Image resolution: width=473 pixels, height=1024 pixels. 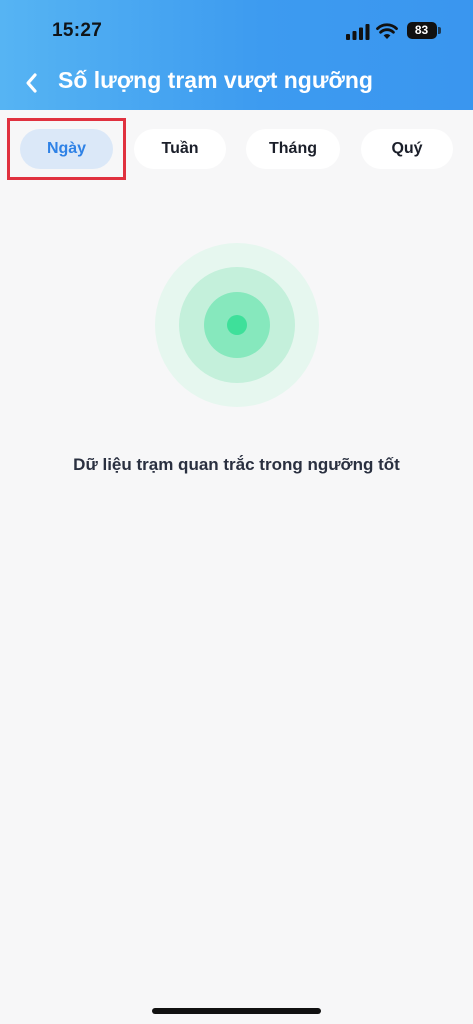 What do you see at coordinates (236, 464) in the screenshot?
I see `empty-state-message: Dữ liệu trạm quan trắc trong ngưỡng tốt` at bounding box center [236, 464].